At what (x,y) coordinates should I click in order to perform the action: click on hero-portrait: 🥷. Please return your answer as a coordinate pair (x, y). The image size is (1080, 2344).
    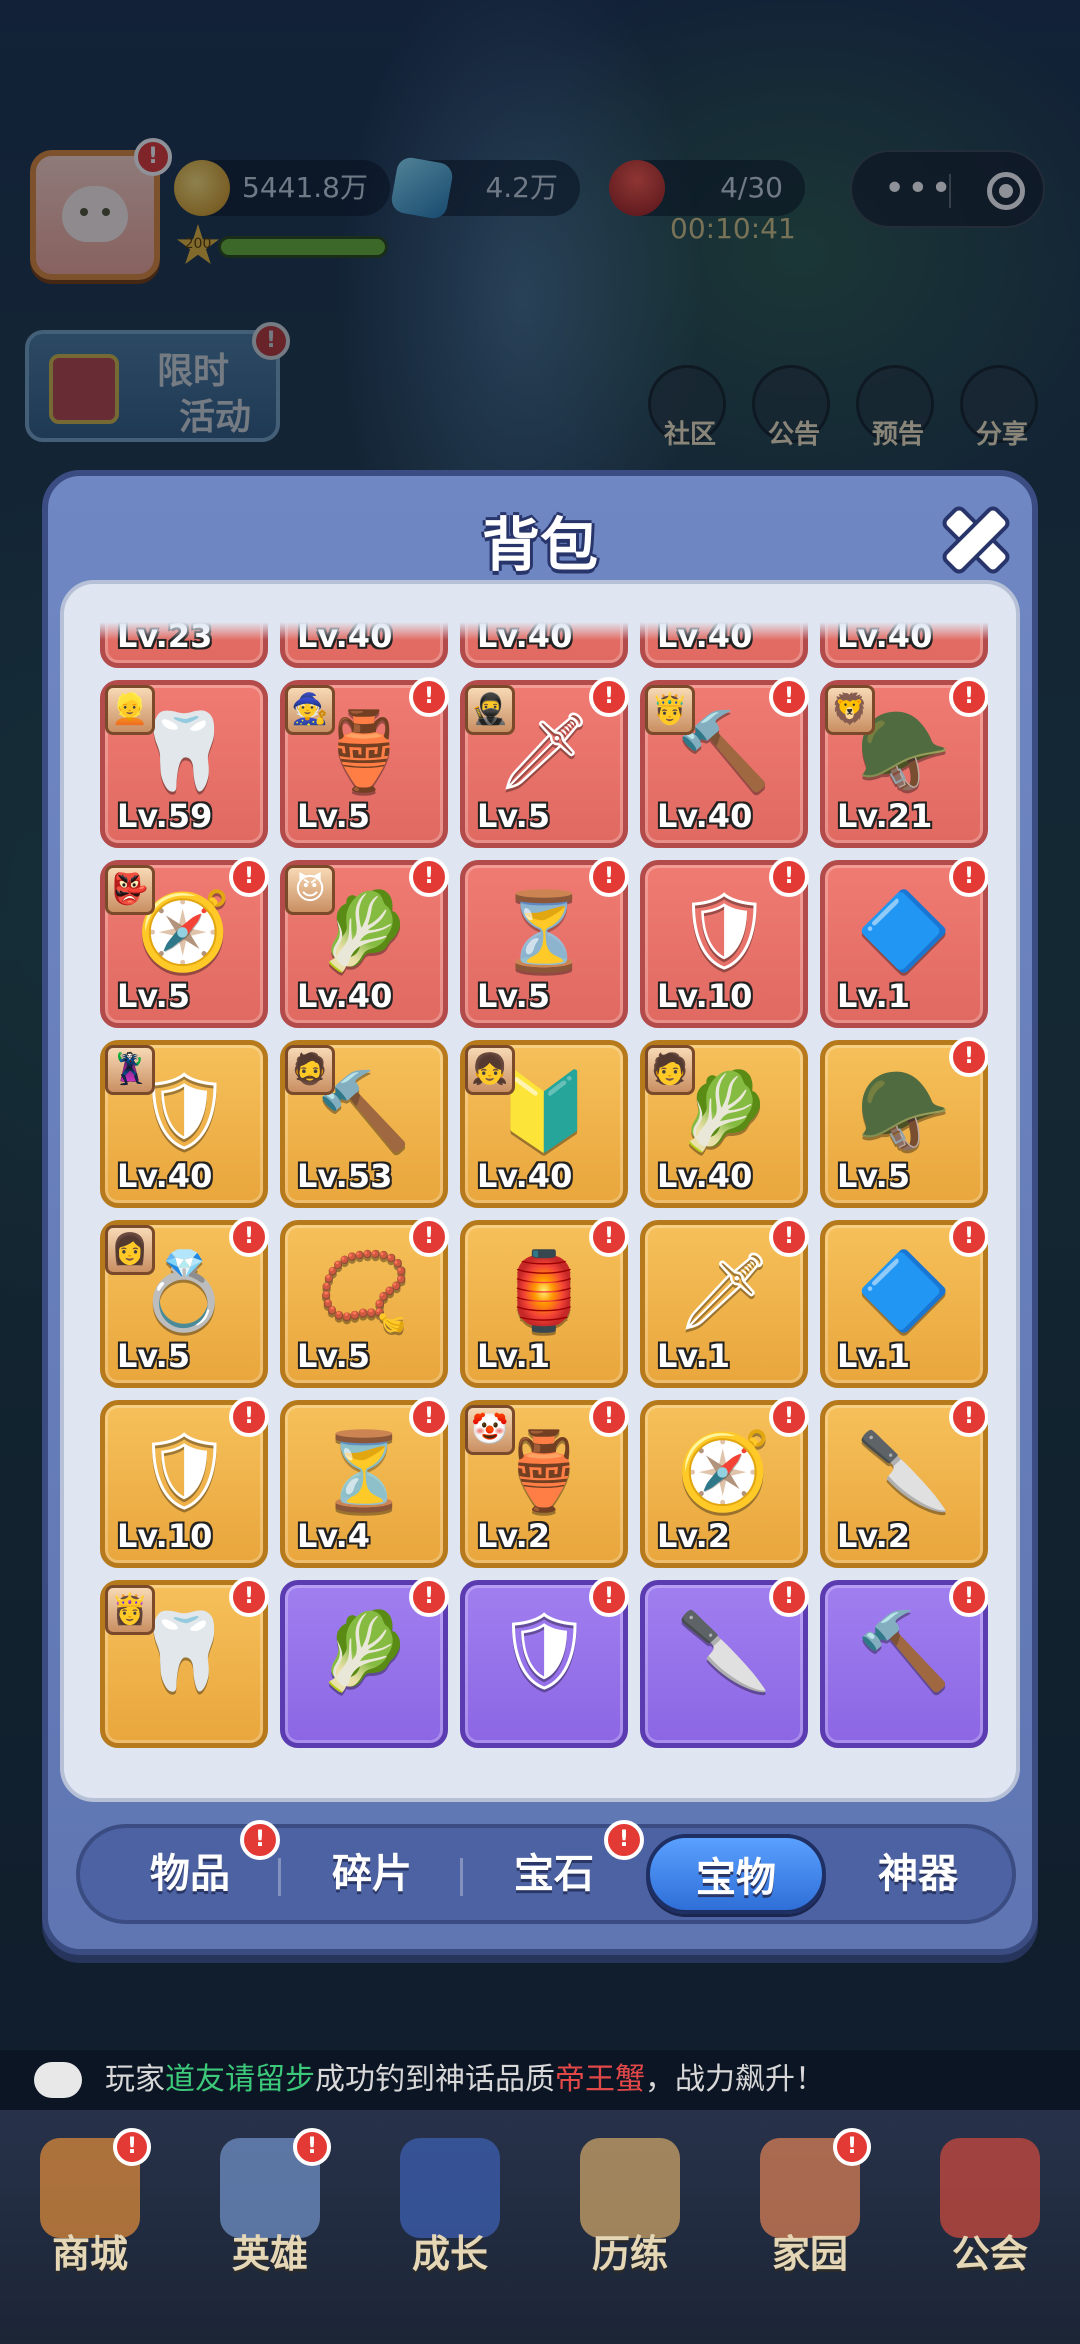
    Looking at the image, I should click on (490, 710).